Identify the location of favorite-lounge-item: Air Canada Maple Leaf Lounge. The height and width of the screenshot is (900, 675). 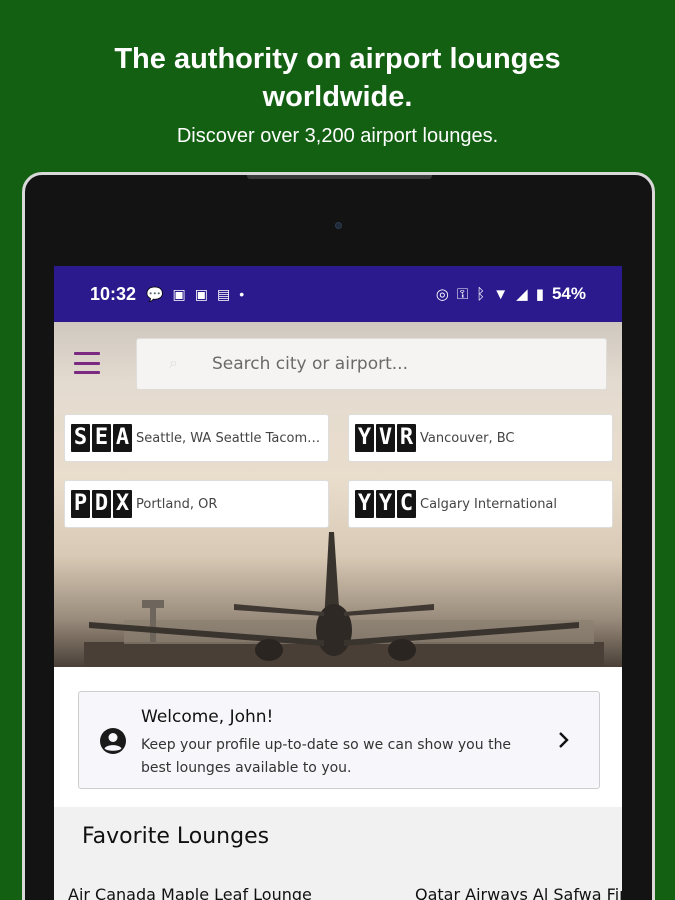
(190, 892).